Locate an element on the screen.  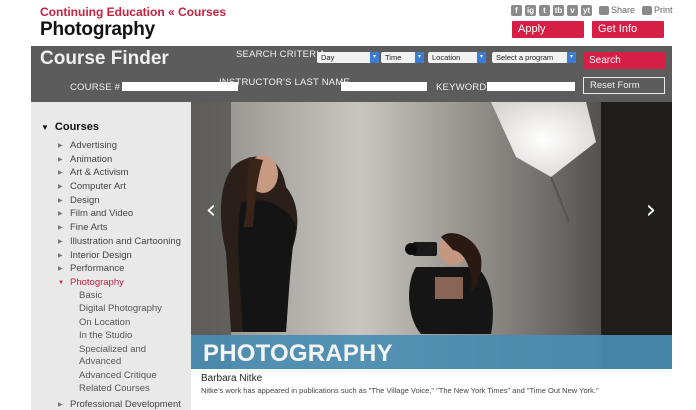
keyword-label: KEYWORD is located at coordinates (461, 87).